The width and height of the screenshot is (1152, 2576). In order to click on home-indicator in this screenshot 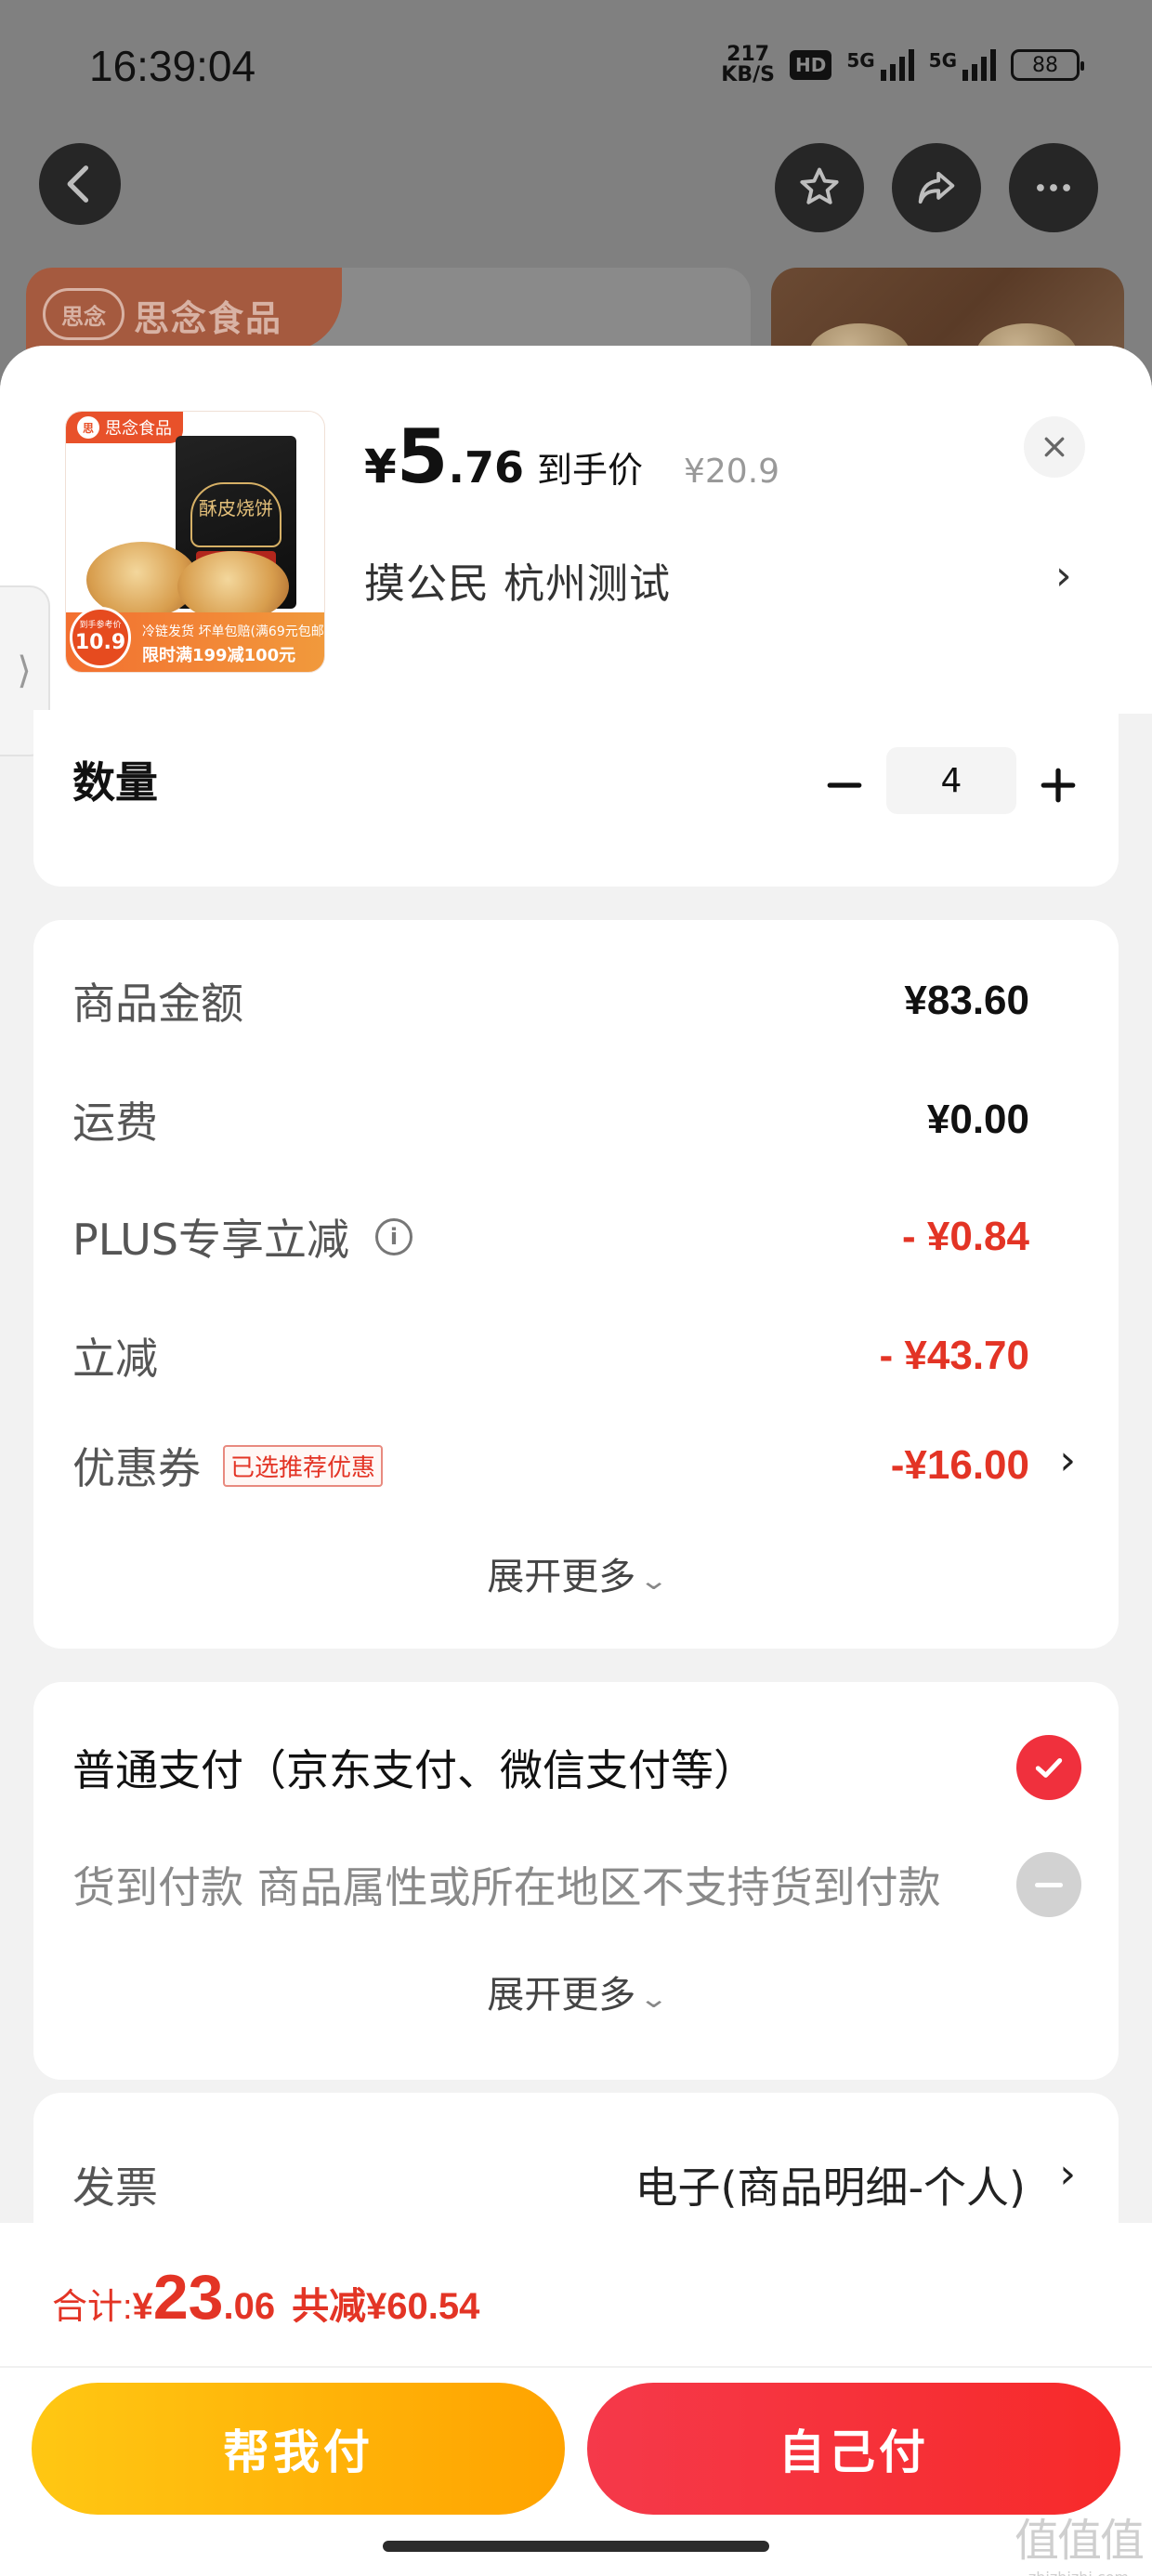, I will do `click(576, 2546)`.